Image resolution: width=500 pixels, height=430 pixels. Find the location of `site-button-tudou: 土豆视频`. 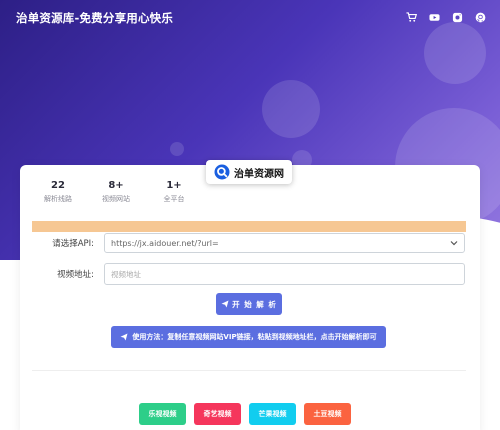

site-button-tudou: 土豆视频 is located at coordinates (327, 414).